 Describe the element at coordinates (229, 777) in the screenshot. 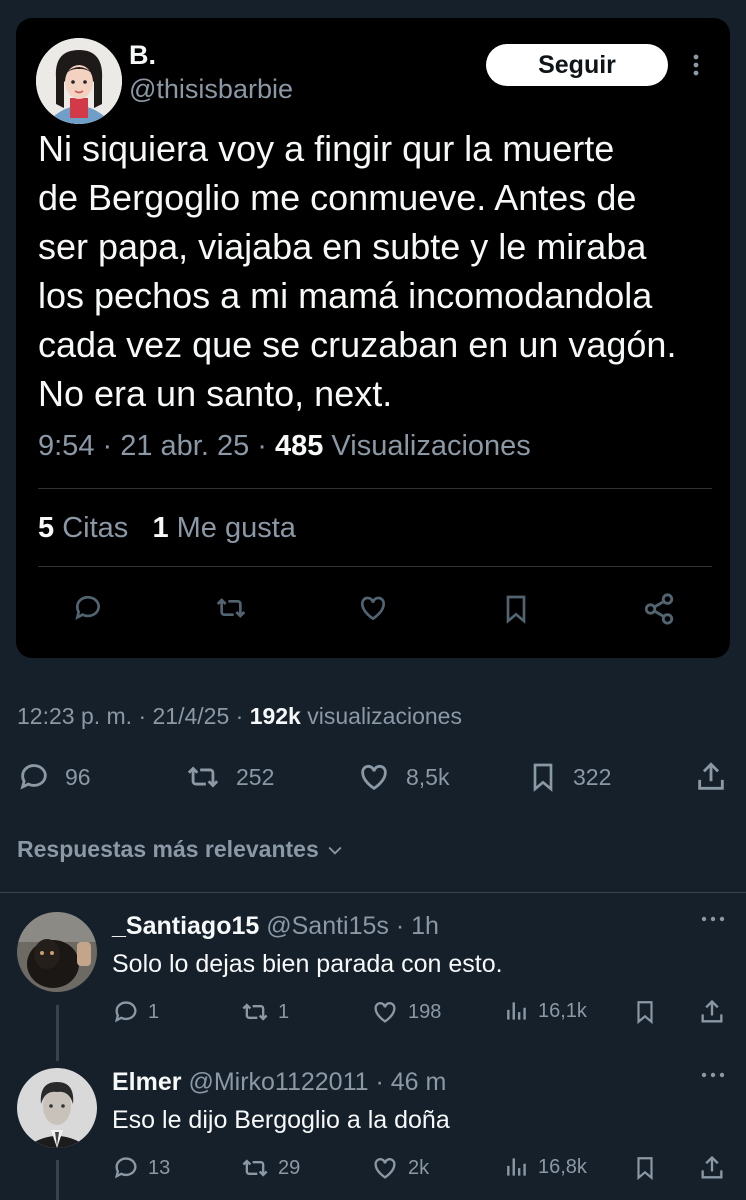

I see `repost-button: 252` at that location.